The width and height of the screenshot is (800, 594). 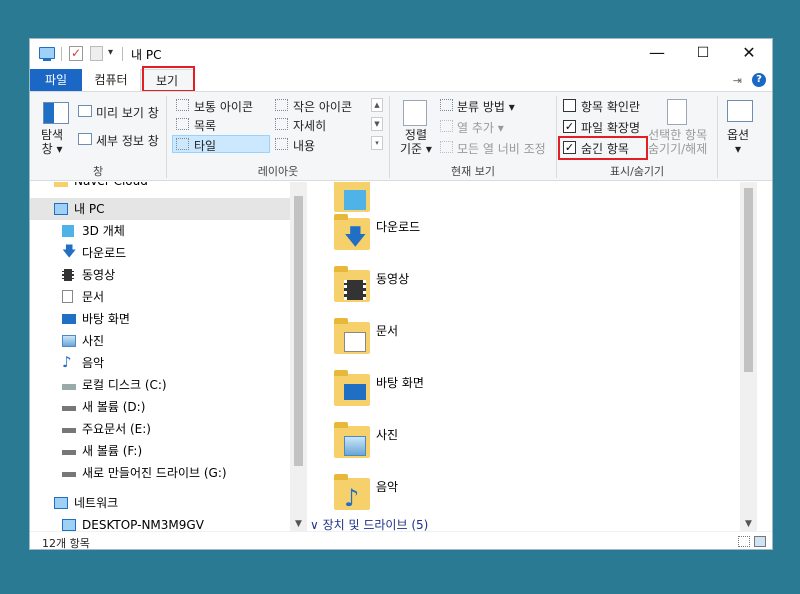 I want to click on preview-pane-icon, so click(x=85, y=111).